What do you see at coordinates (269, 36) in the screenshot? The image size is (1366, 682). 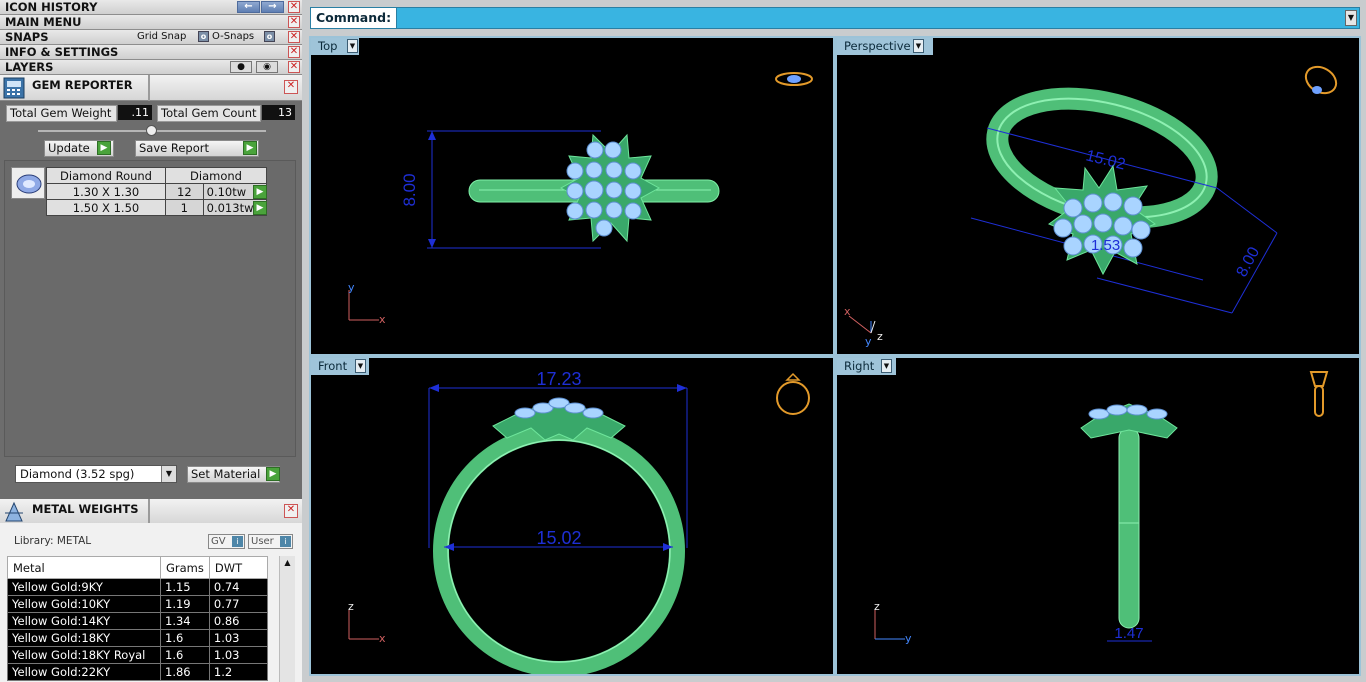 I see `o-snaps-toggle: o` at bounding box center [269, 36].